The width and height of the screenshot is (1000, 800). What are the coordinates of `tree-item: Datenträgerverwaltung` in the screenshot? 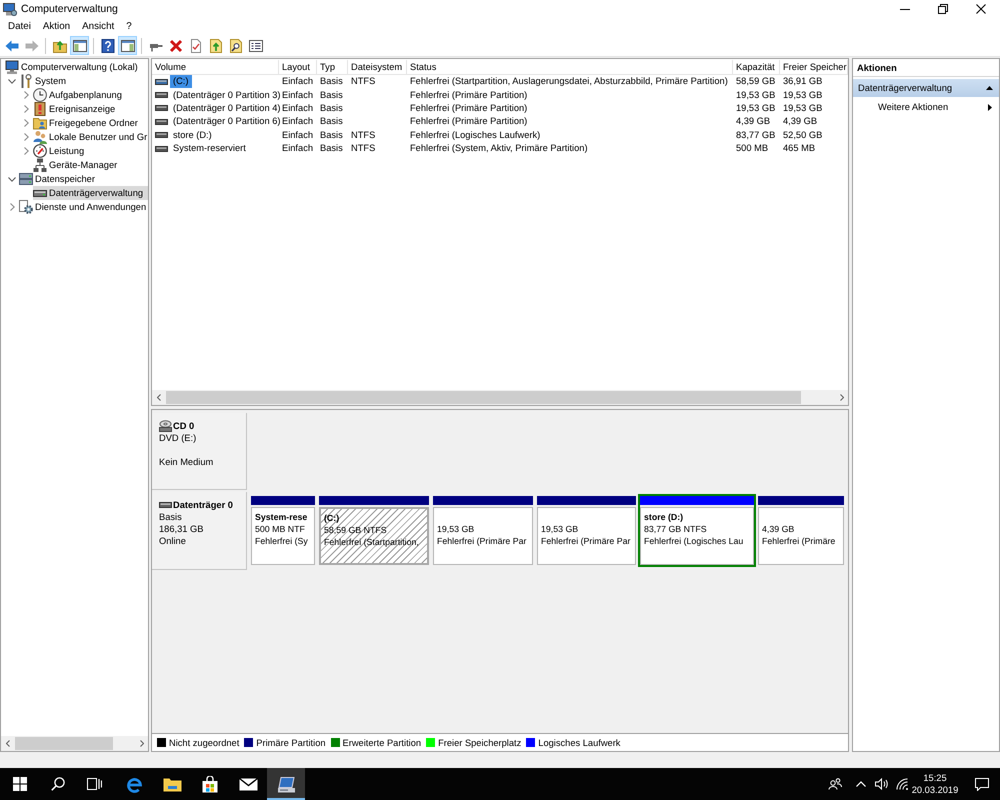 It's located at (90, 193).